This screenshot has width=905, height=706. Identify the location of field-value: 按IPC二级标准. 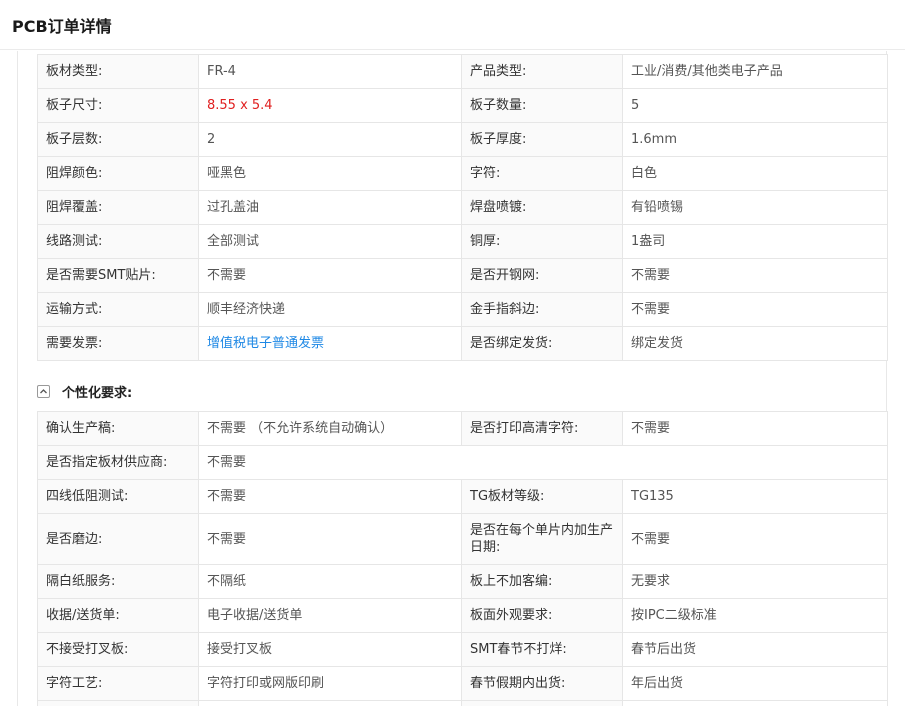
(755, 615).